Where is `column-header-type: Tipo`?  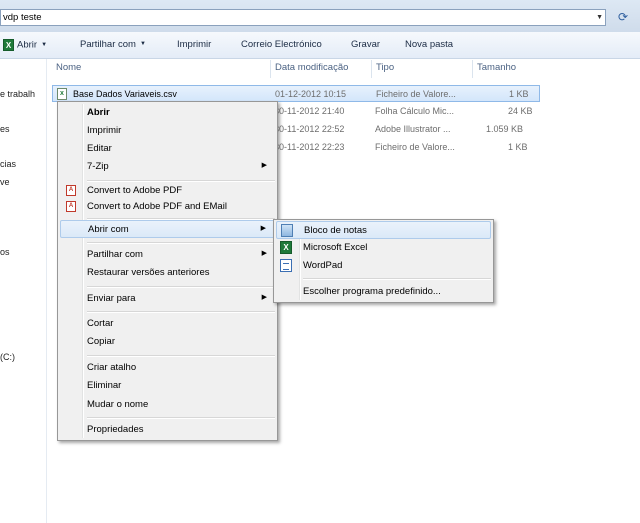
column-header-type: Tipo is located at coordinates (385, 67).